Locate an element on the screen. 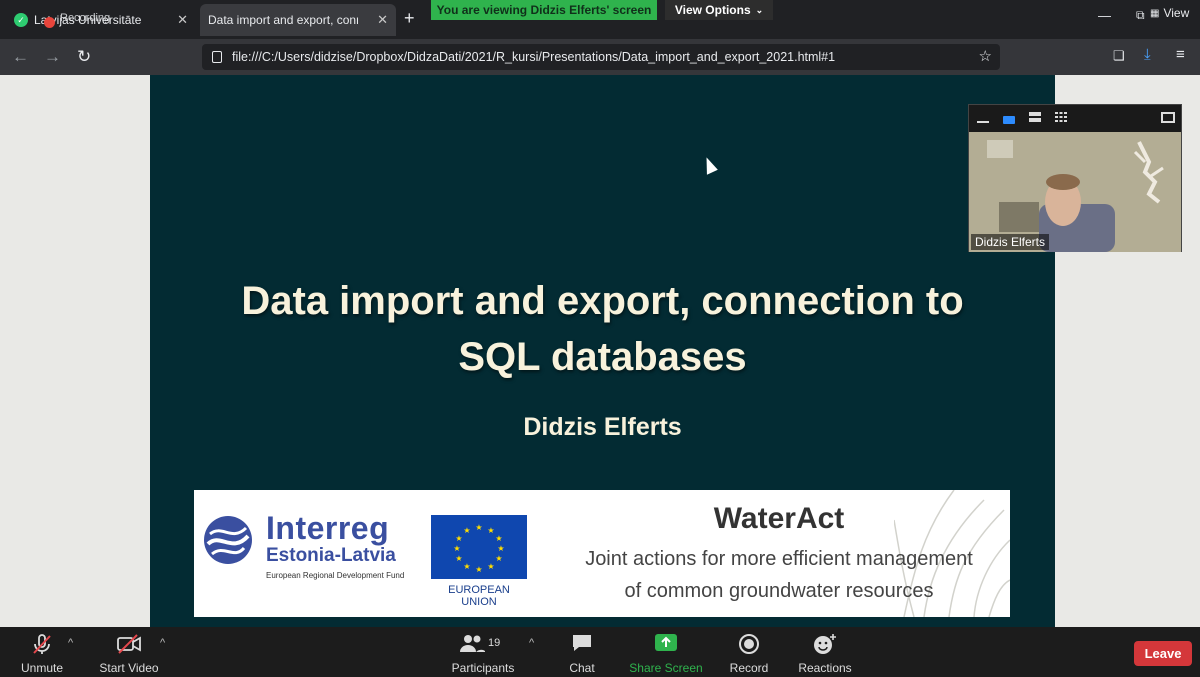 This screenshot has width=1200, height=677. new-tab-button: + is located at coordinates (409, 18).